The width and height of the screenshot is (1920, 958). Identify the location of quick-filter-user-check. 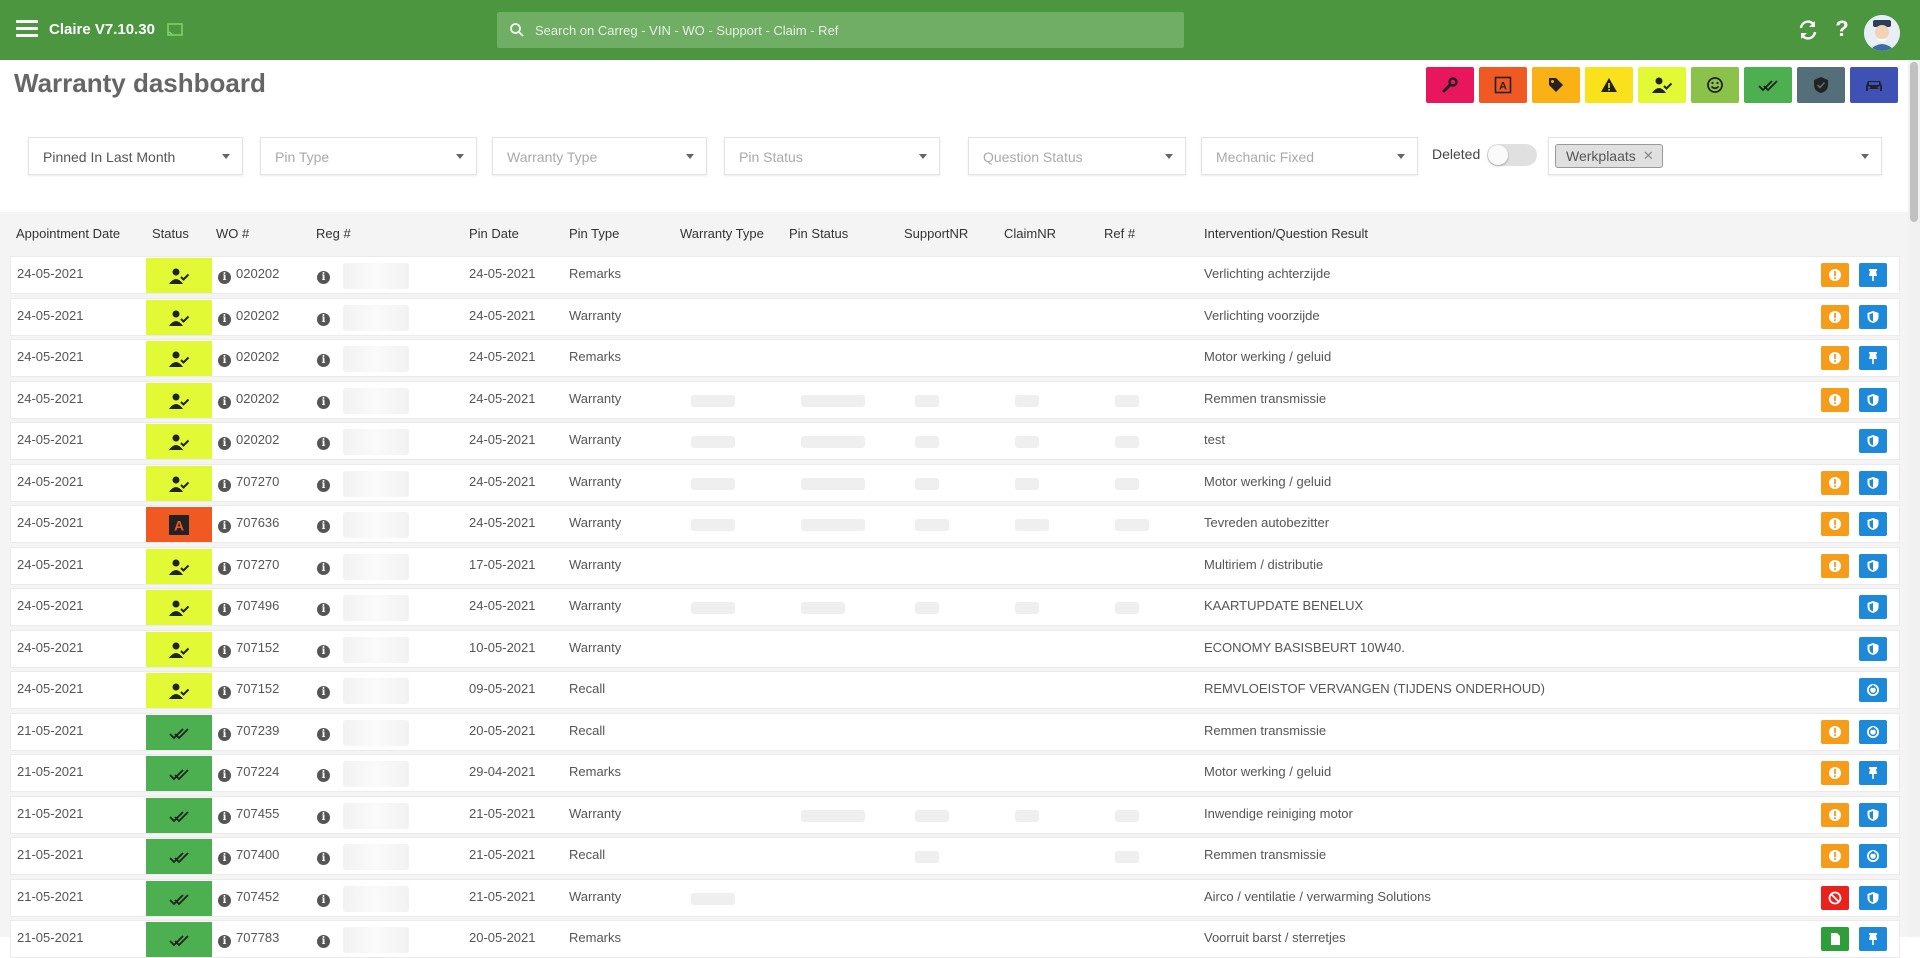
(1662, 85).